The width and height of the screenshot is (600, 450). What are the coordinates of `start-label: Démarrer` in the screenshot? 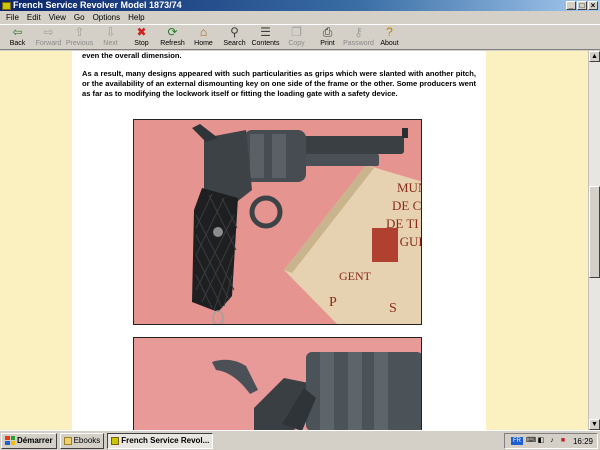 It's located at (35, 440).